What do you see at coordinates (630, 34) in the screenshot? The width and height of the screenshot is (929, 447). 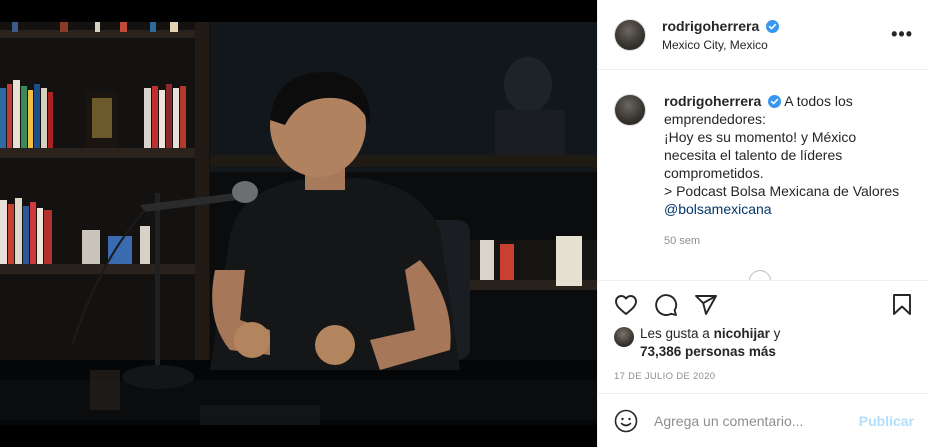 I see `author-avatar` at bounding box center [630, 34].